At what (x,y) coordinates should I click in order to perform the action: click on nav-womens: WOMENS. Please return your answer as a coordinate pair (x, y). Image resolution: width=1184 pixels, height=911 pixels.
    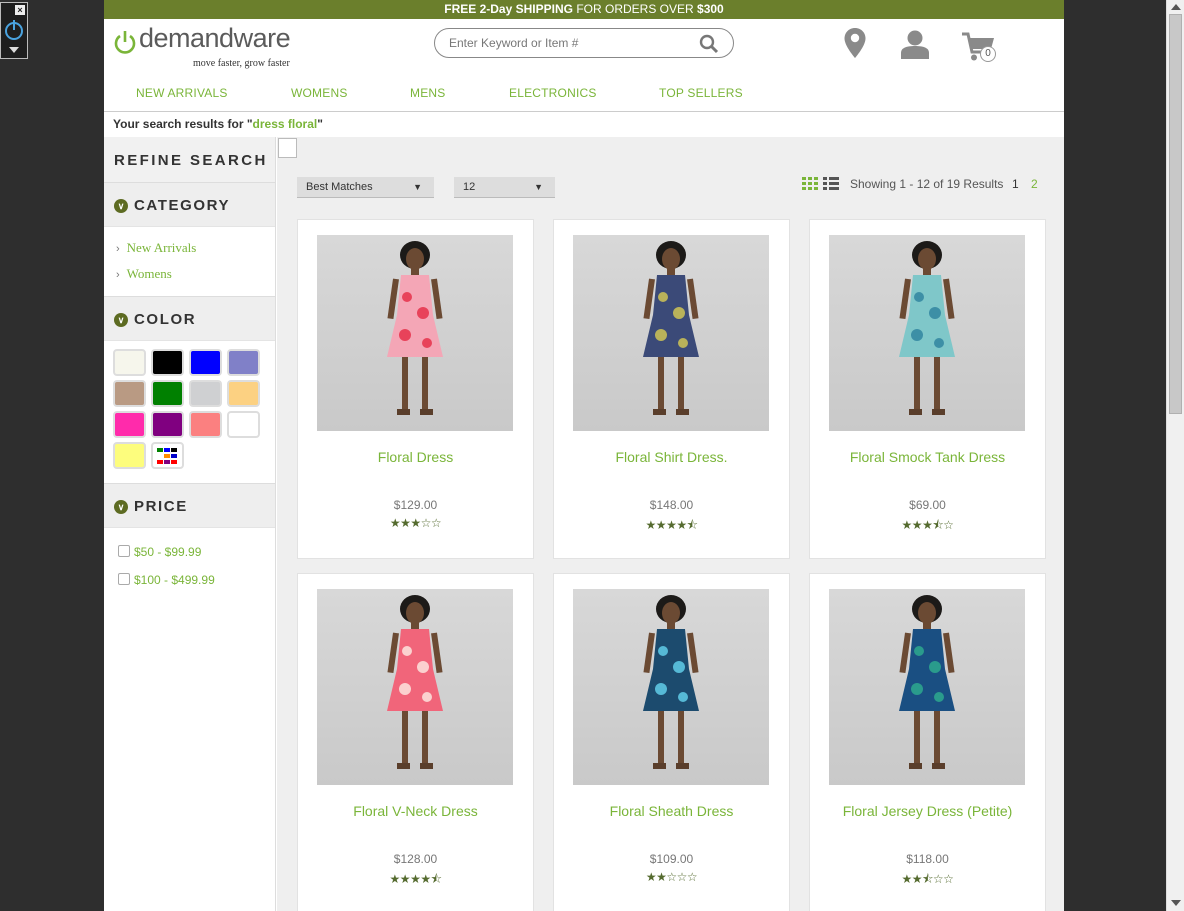
    Looking at the image, I should click on (319, 93).